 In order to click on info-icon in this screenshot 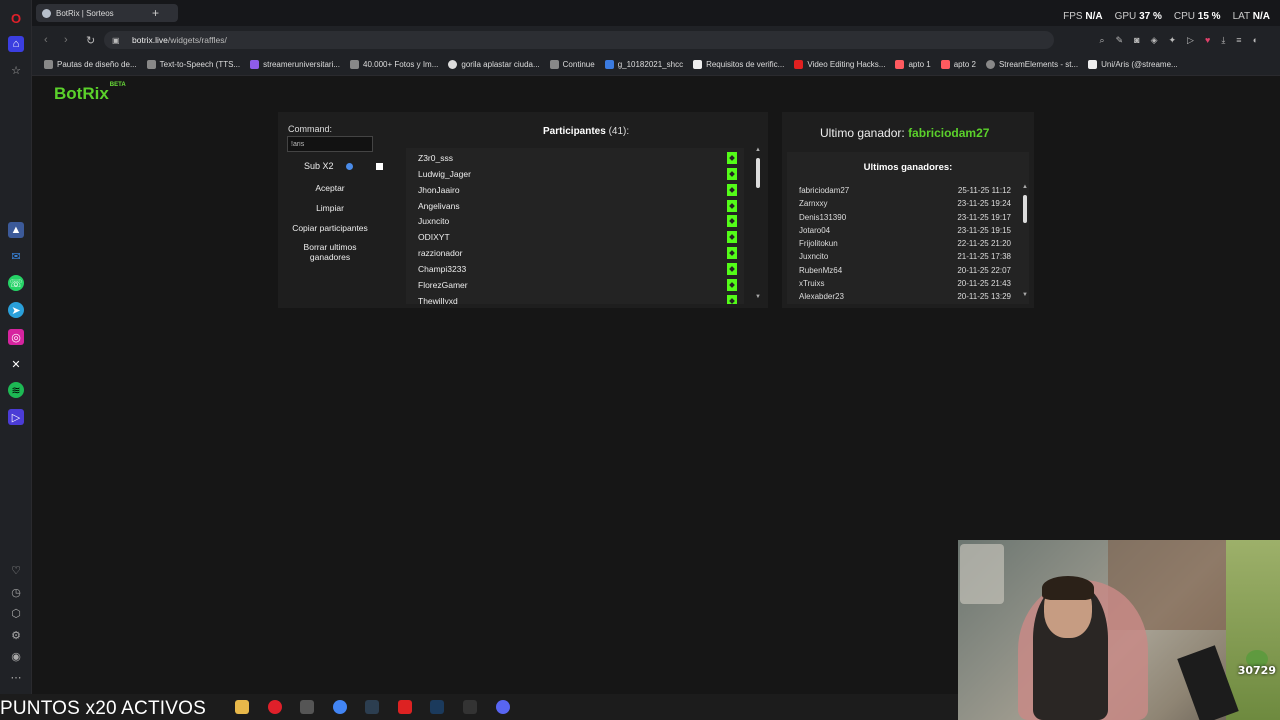, I will do `click(349, 166)`.